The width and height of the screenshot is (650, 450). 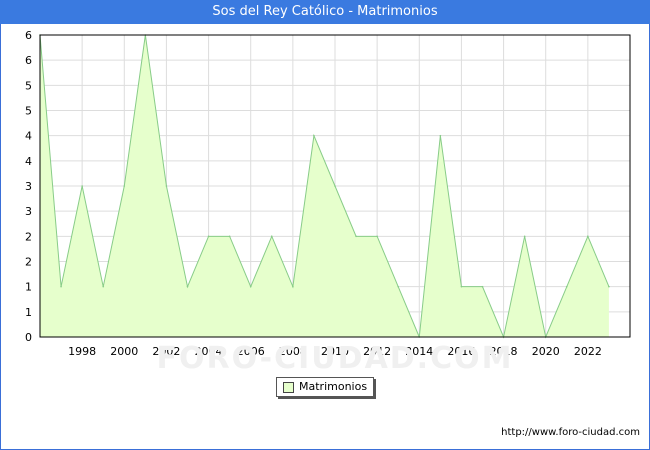 What do you see at coordinates (570, 432) in the screenshot?
I see `source-link: http://www.foro-ciudad.com` at bounding box center [570, 432].